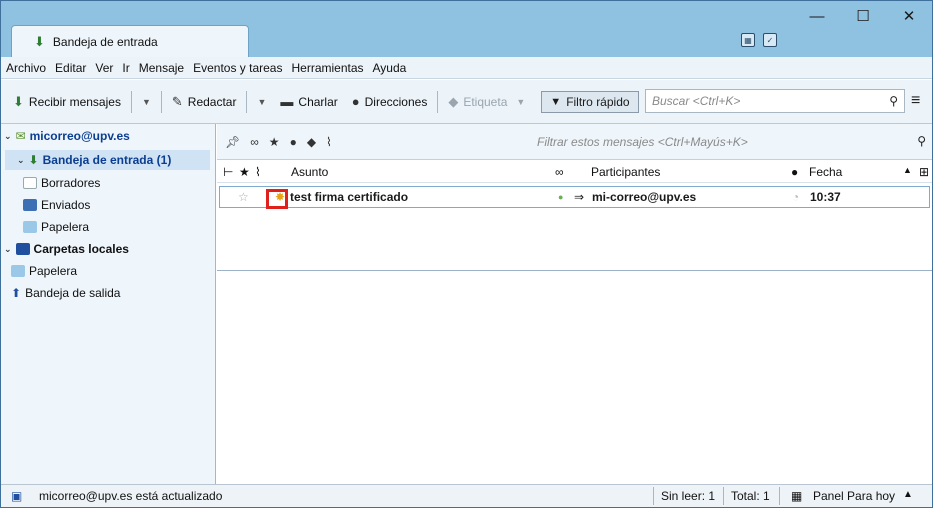  I want to click on chat-button: ▬ Charlar, so click(308, 101).